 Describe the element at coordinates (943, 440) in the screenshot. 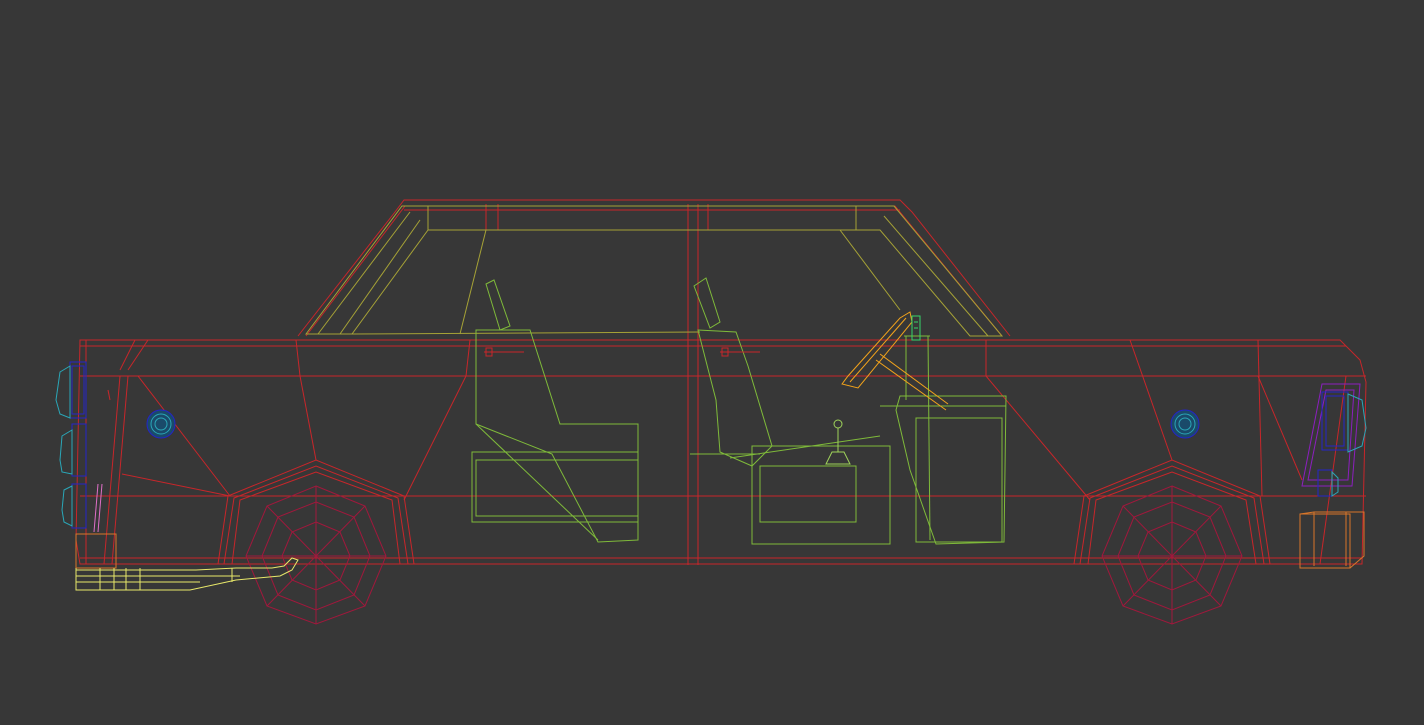

I see `dashboard` at that location.